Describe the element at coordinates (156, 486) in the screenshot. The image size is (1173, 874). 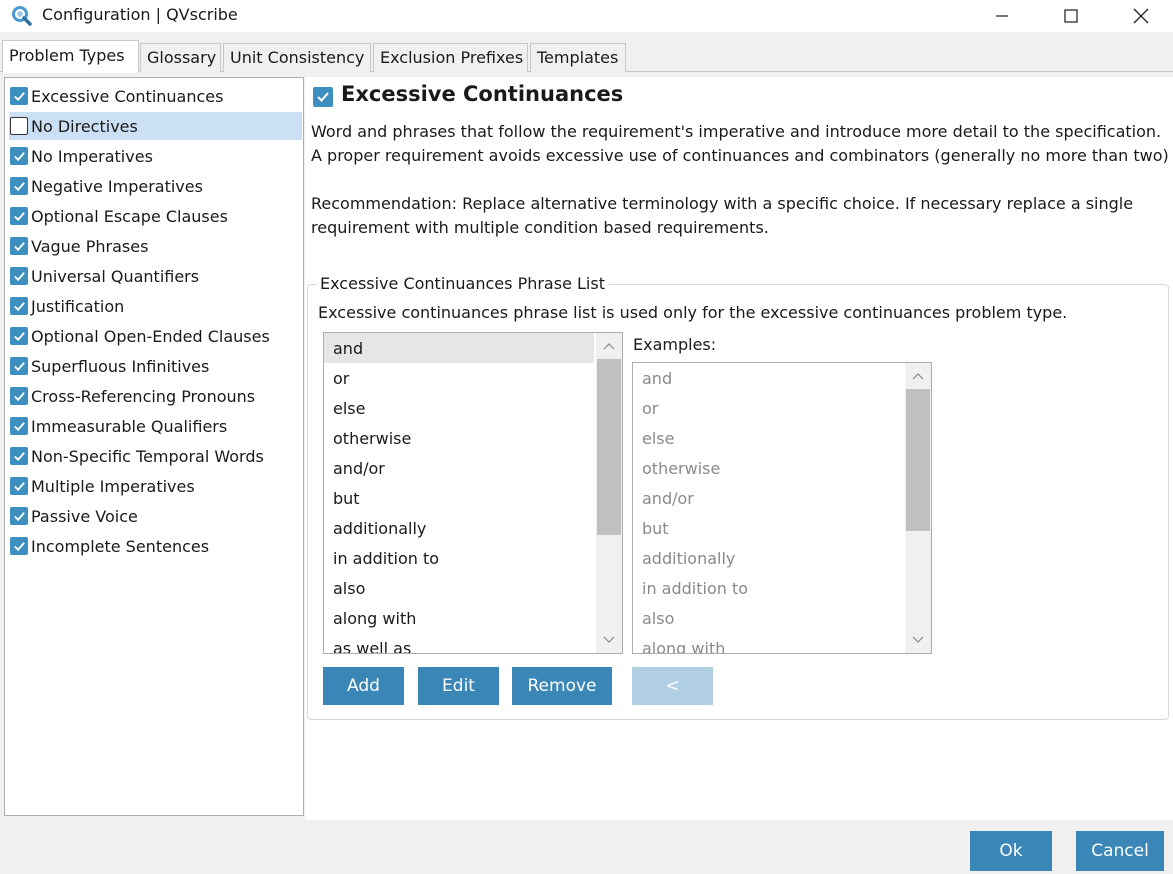
I see `problem-type-item: Multiple Imperatives` at that location.